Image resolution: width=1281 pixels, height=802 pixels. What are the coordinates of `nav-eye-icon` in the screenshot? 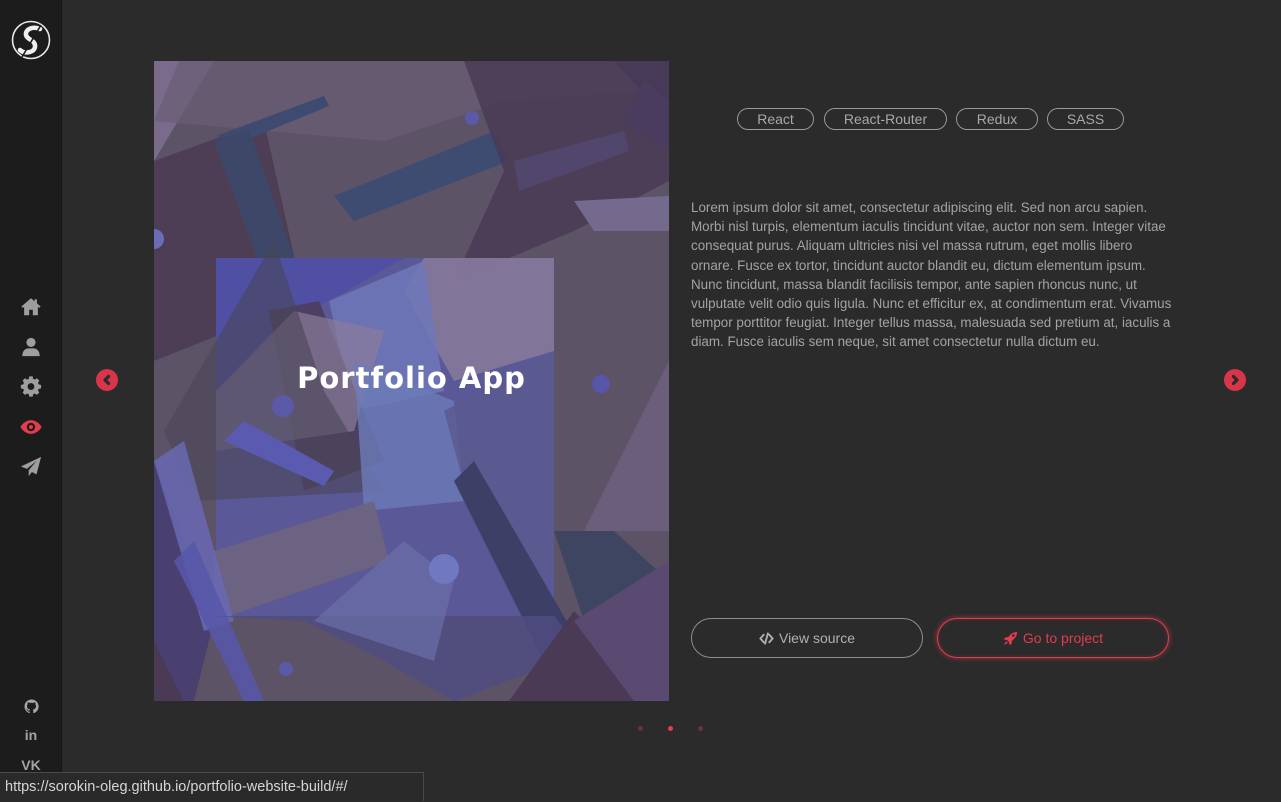 It's located at (31, 427).